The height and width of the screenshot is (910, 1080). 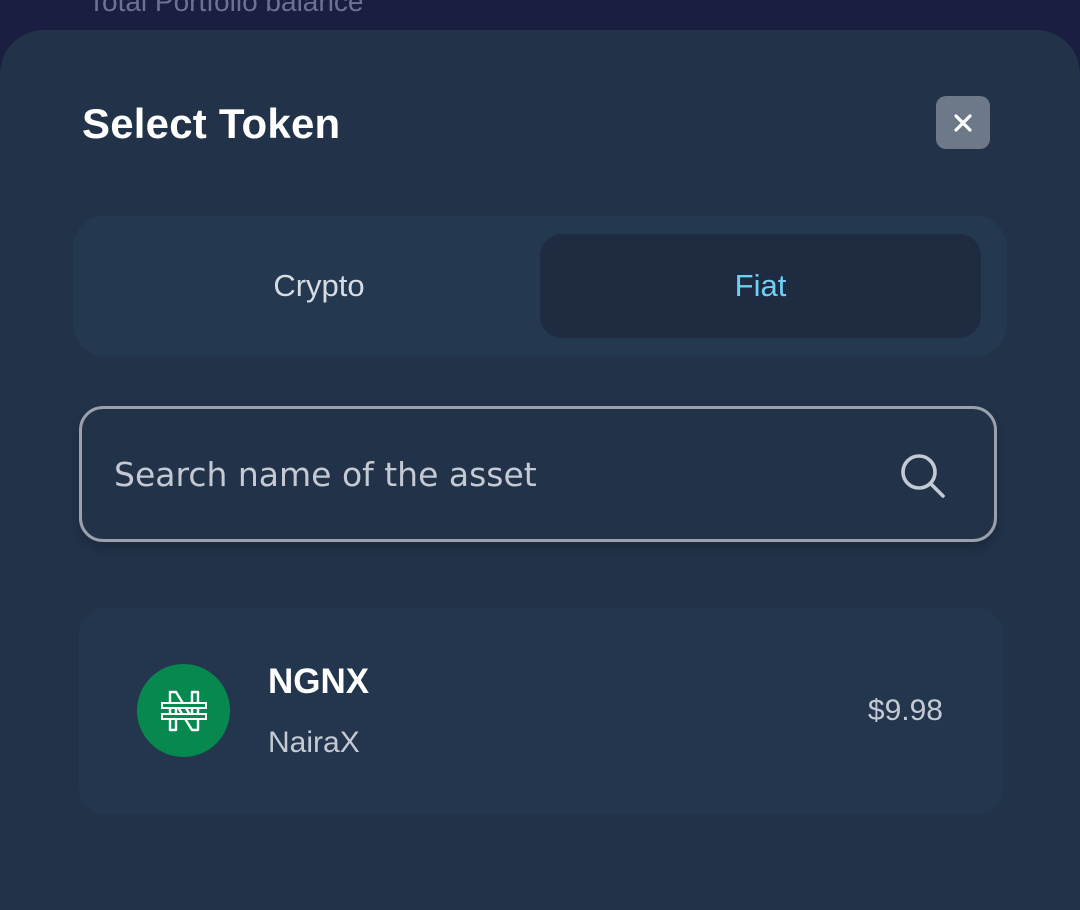 What do you see at coordinates (760, 286) in the screenshot?
I see `tab-fiat: Fiat` at bounding box center [760, 286].